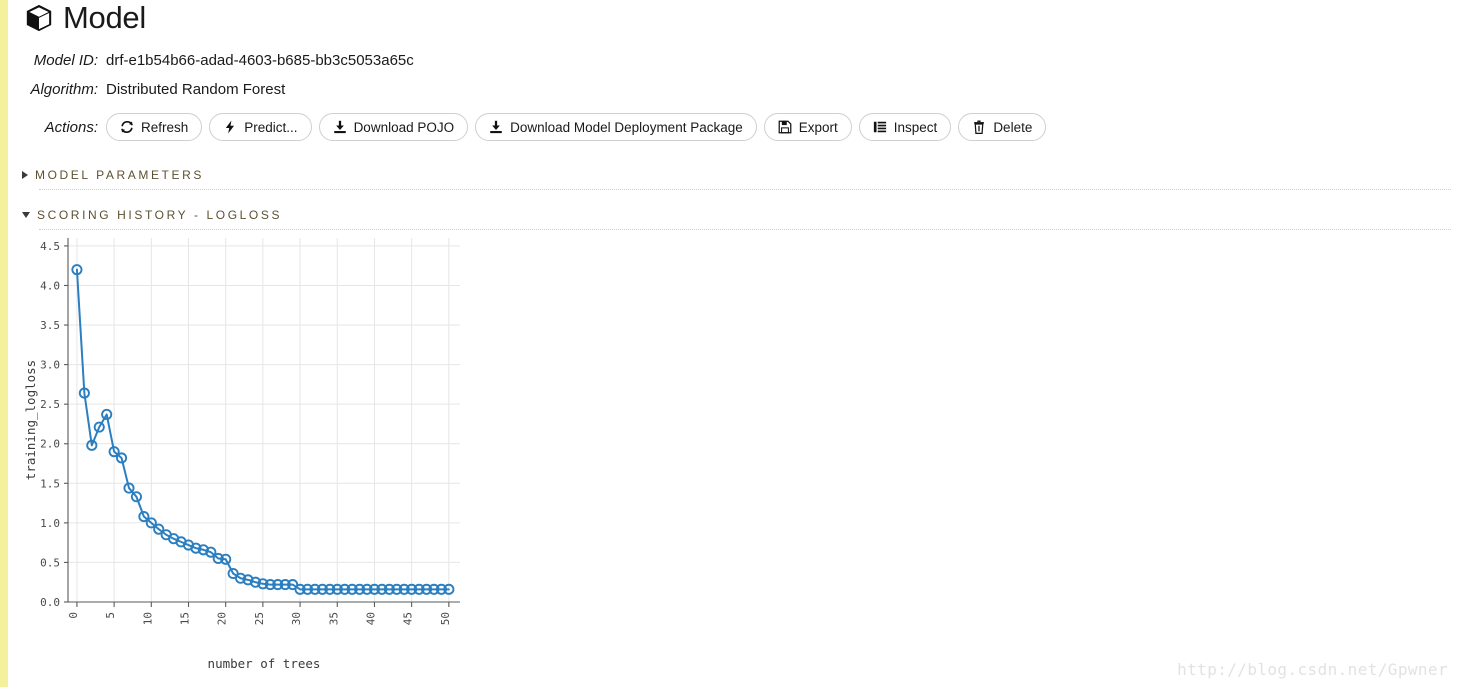  I want to click on watermark: http://blog.csdn.net/Gpwner, so click(1312, 669).